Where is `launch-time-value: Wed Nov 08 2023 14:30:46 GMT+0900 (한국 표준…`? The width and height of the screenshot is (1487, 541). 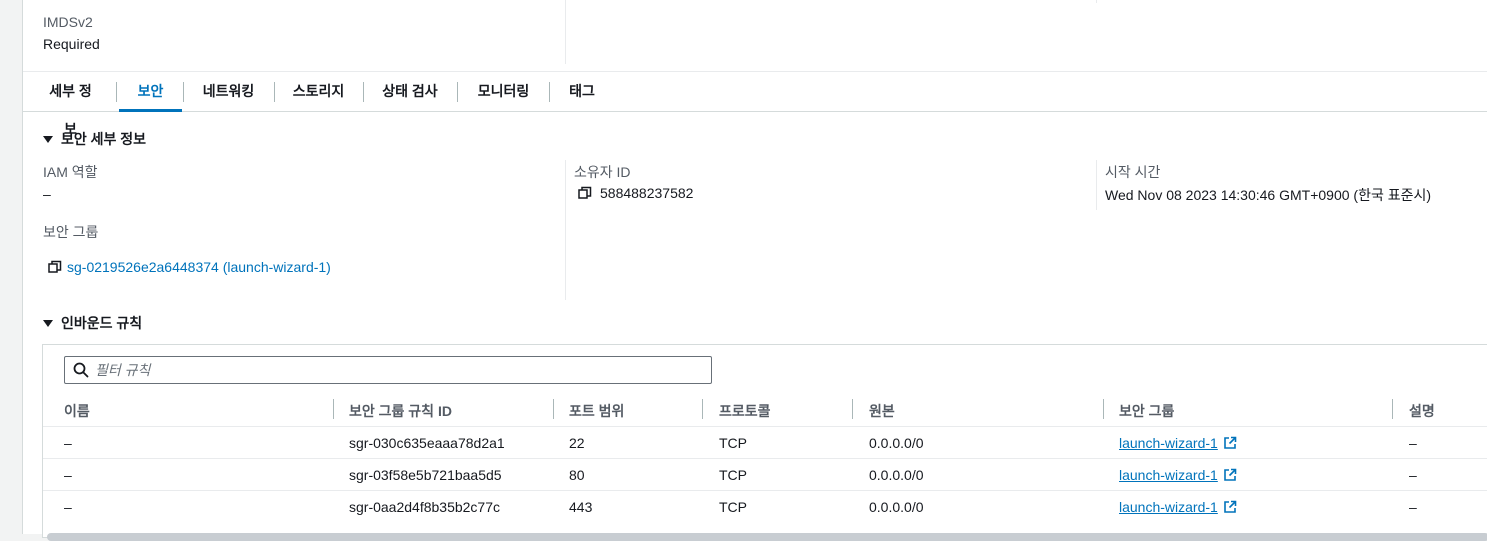
launch-time-value: Wed Nov 08 2023 14:30:46 GMT+0900 (한국 표준… is located at coordinates (1268, 195).